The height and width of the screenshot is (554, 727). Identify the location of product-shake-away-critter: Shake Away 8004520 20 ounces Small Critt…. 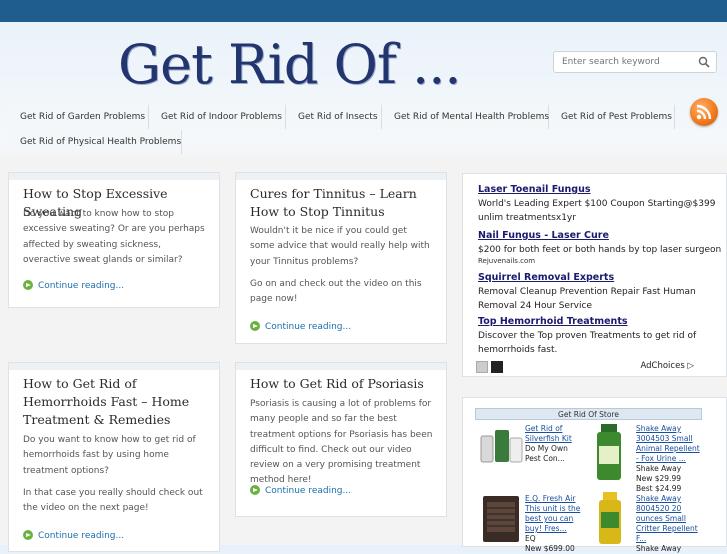
(668, 524).